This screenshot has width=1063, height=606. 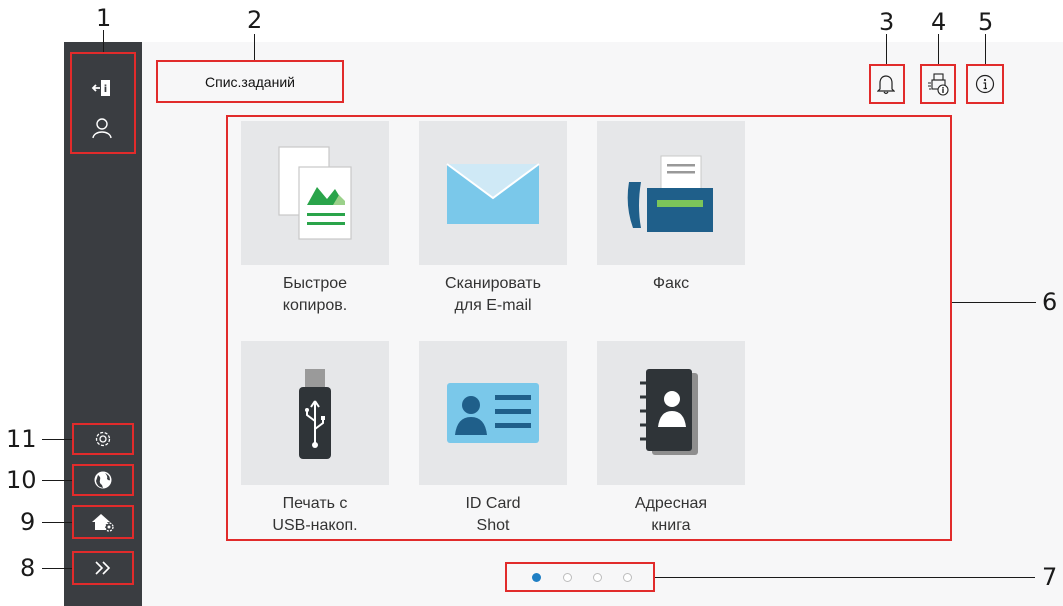 I want to click on callout-2: 2, so click(x=255, y=20).